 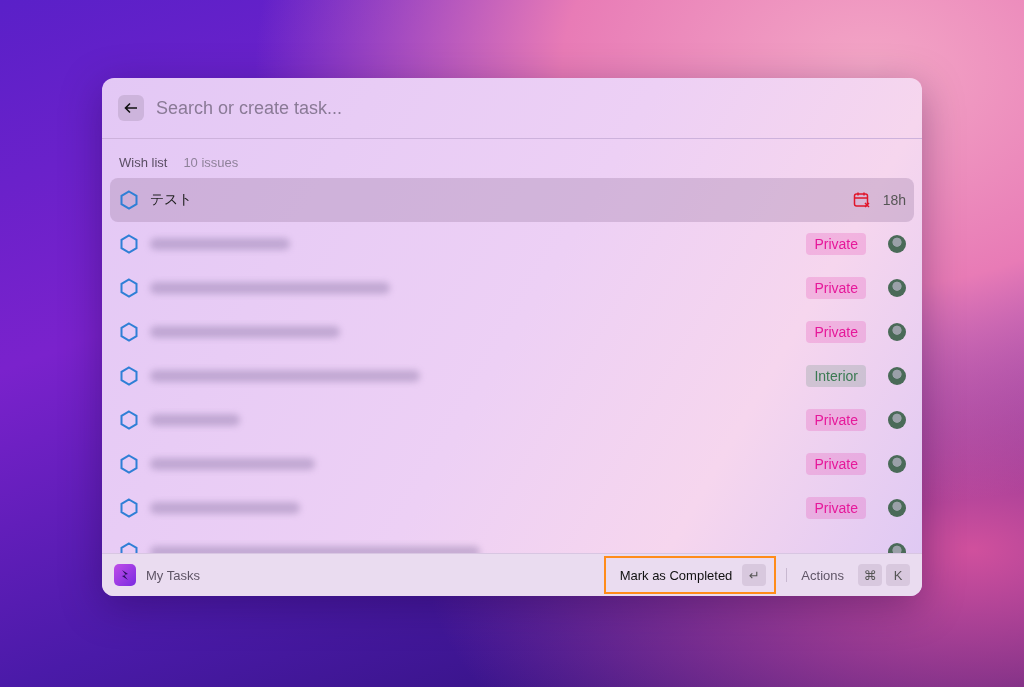 I want to click on issue-count: 10 issues, so click(x=211, y=162).